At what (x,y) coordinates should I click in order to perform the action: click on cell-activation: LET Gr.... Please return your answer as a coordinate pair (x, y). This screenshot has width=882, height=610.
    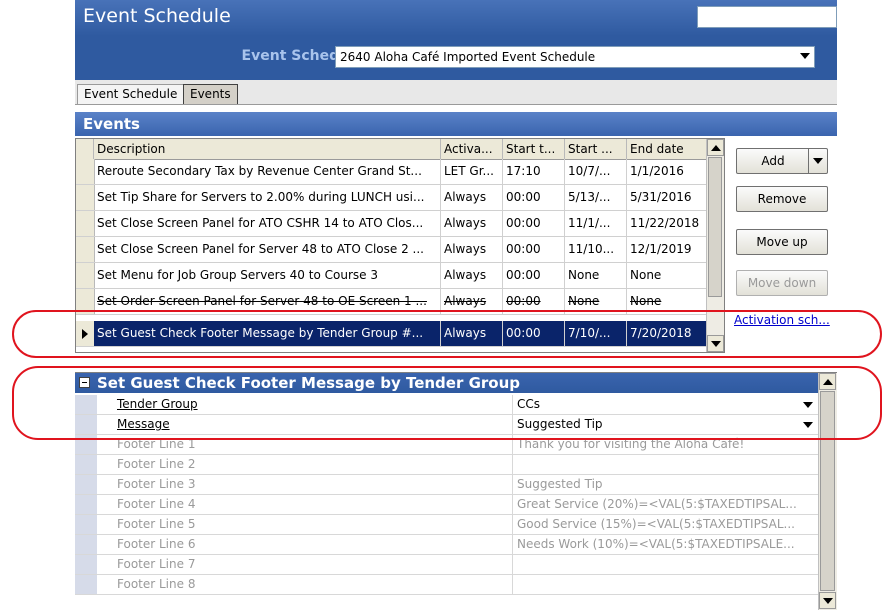
    Looking at the image, I should click on (472, 171).